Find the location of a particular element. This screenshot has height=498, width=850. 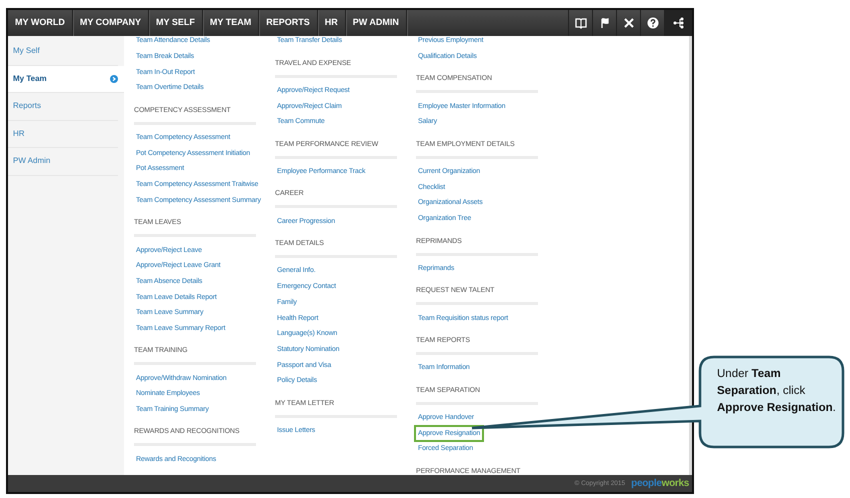

arrow-icon is located at coordinates (114, 78).